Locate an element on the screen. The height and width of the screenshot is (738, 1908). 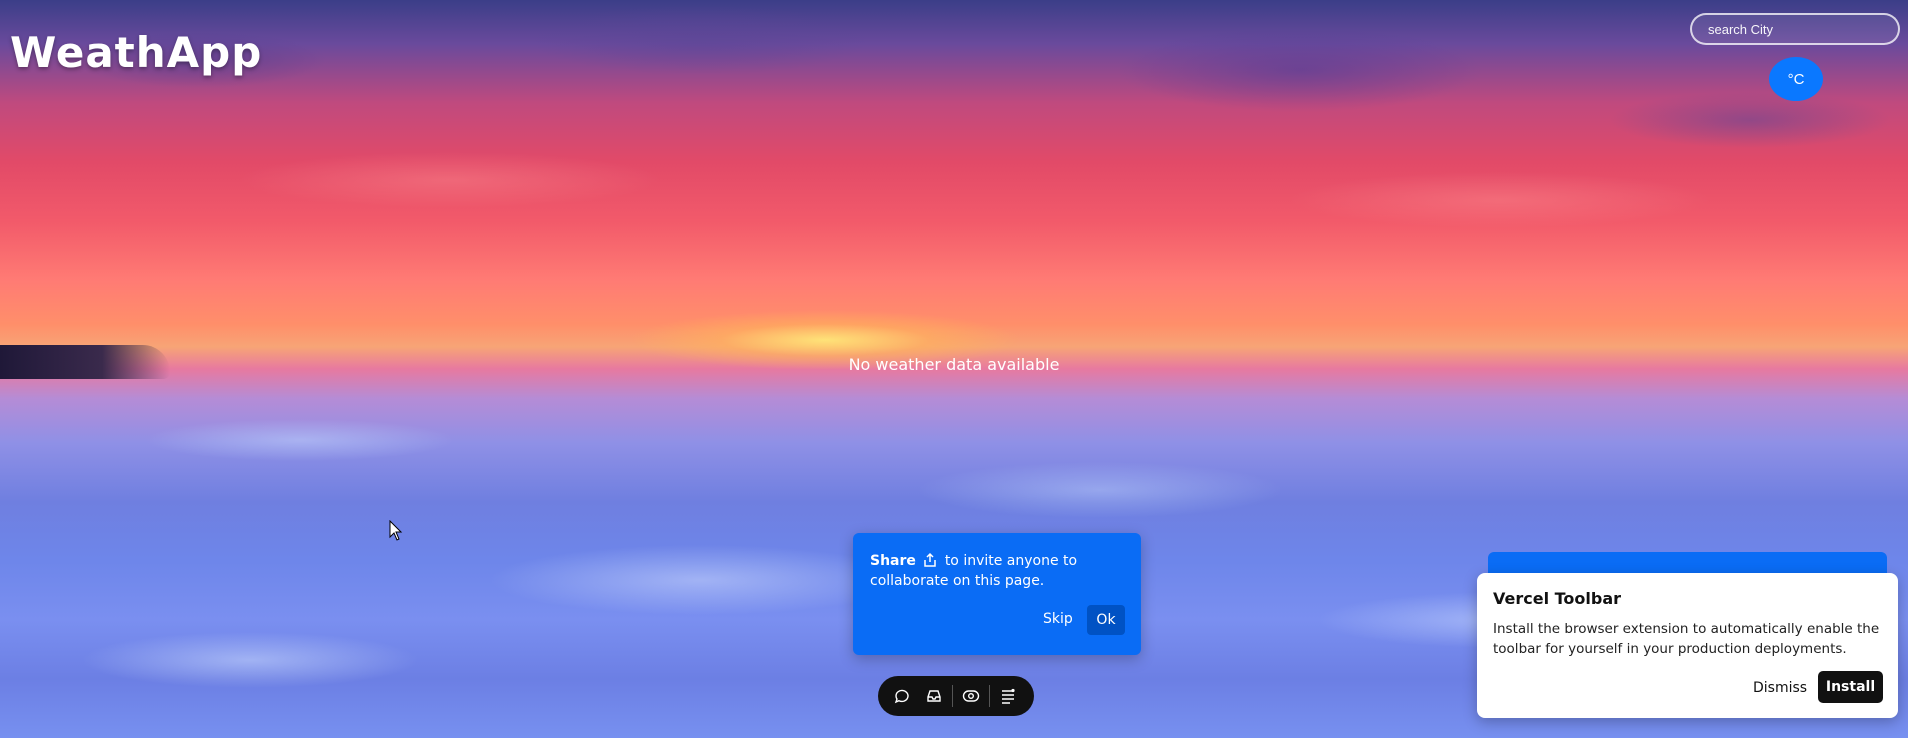
share-icon is located at coordinates (930, 559).